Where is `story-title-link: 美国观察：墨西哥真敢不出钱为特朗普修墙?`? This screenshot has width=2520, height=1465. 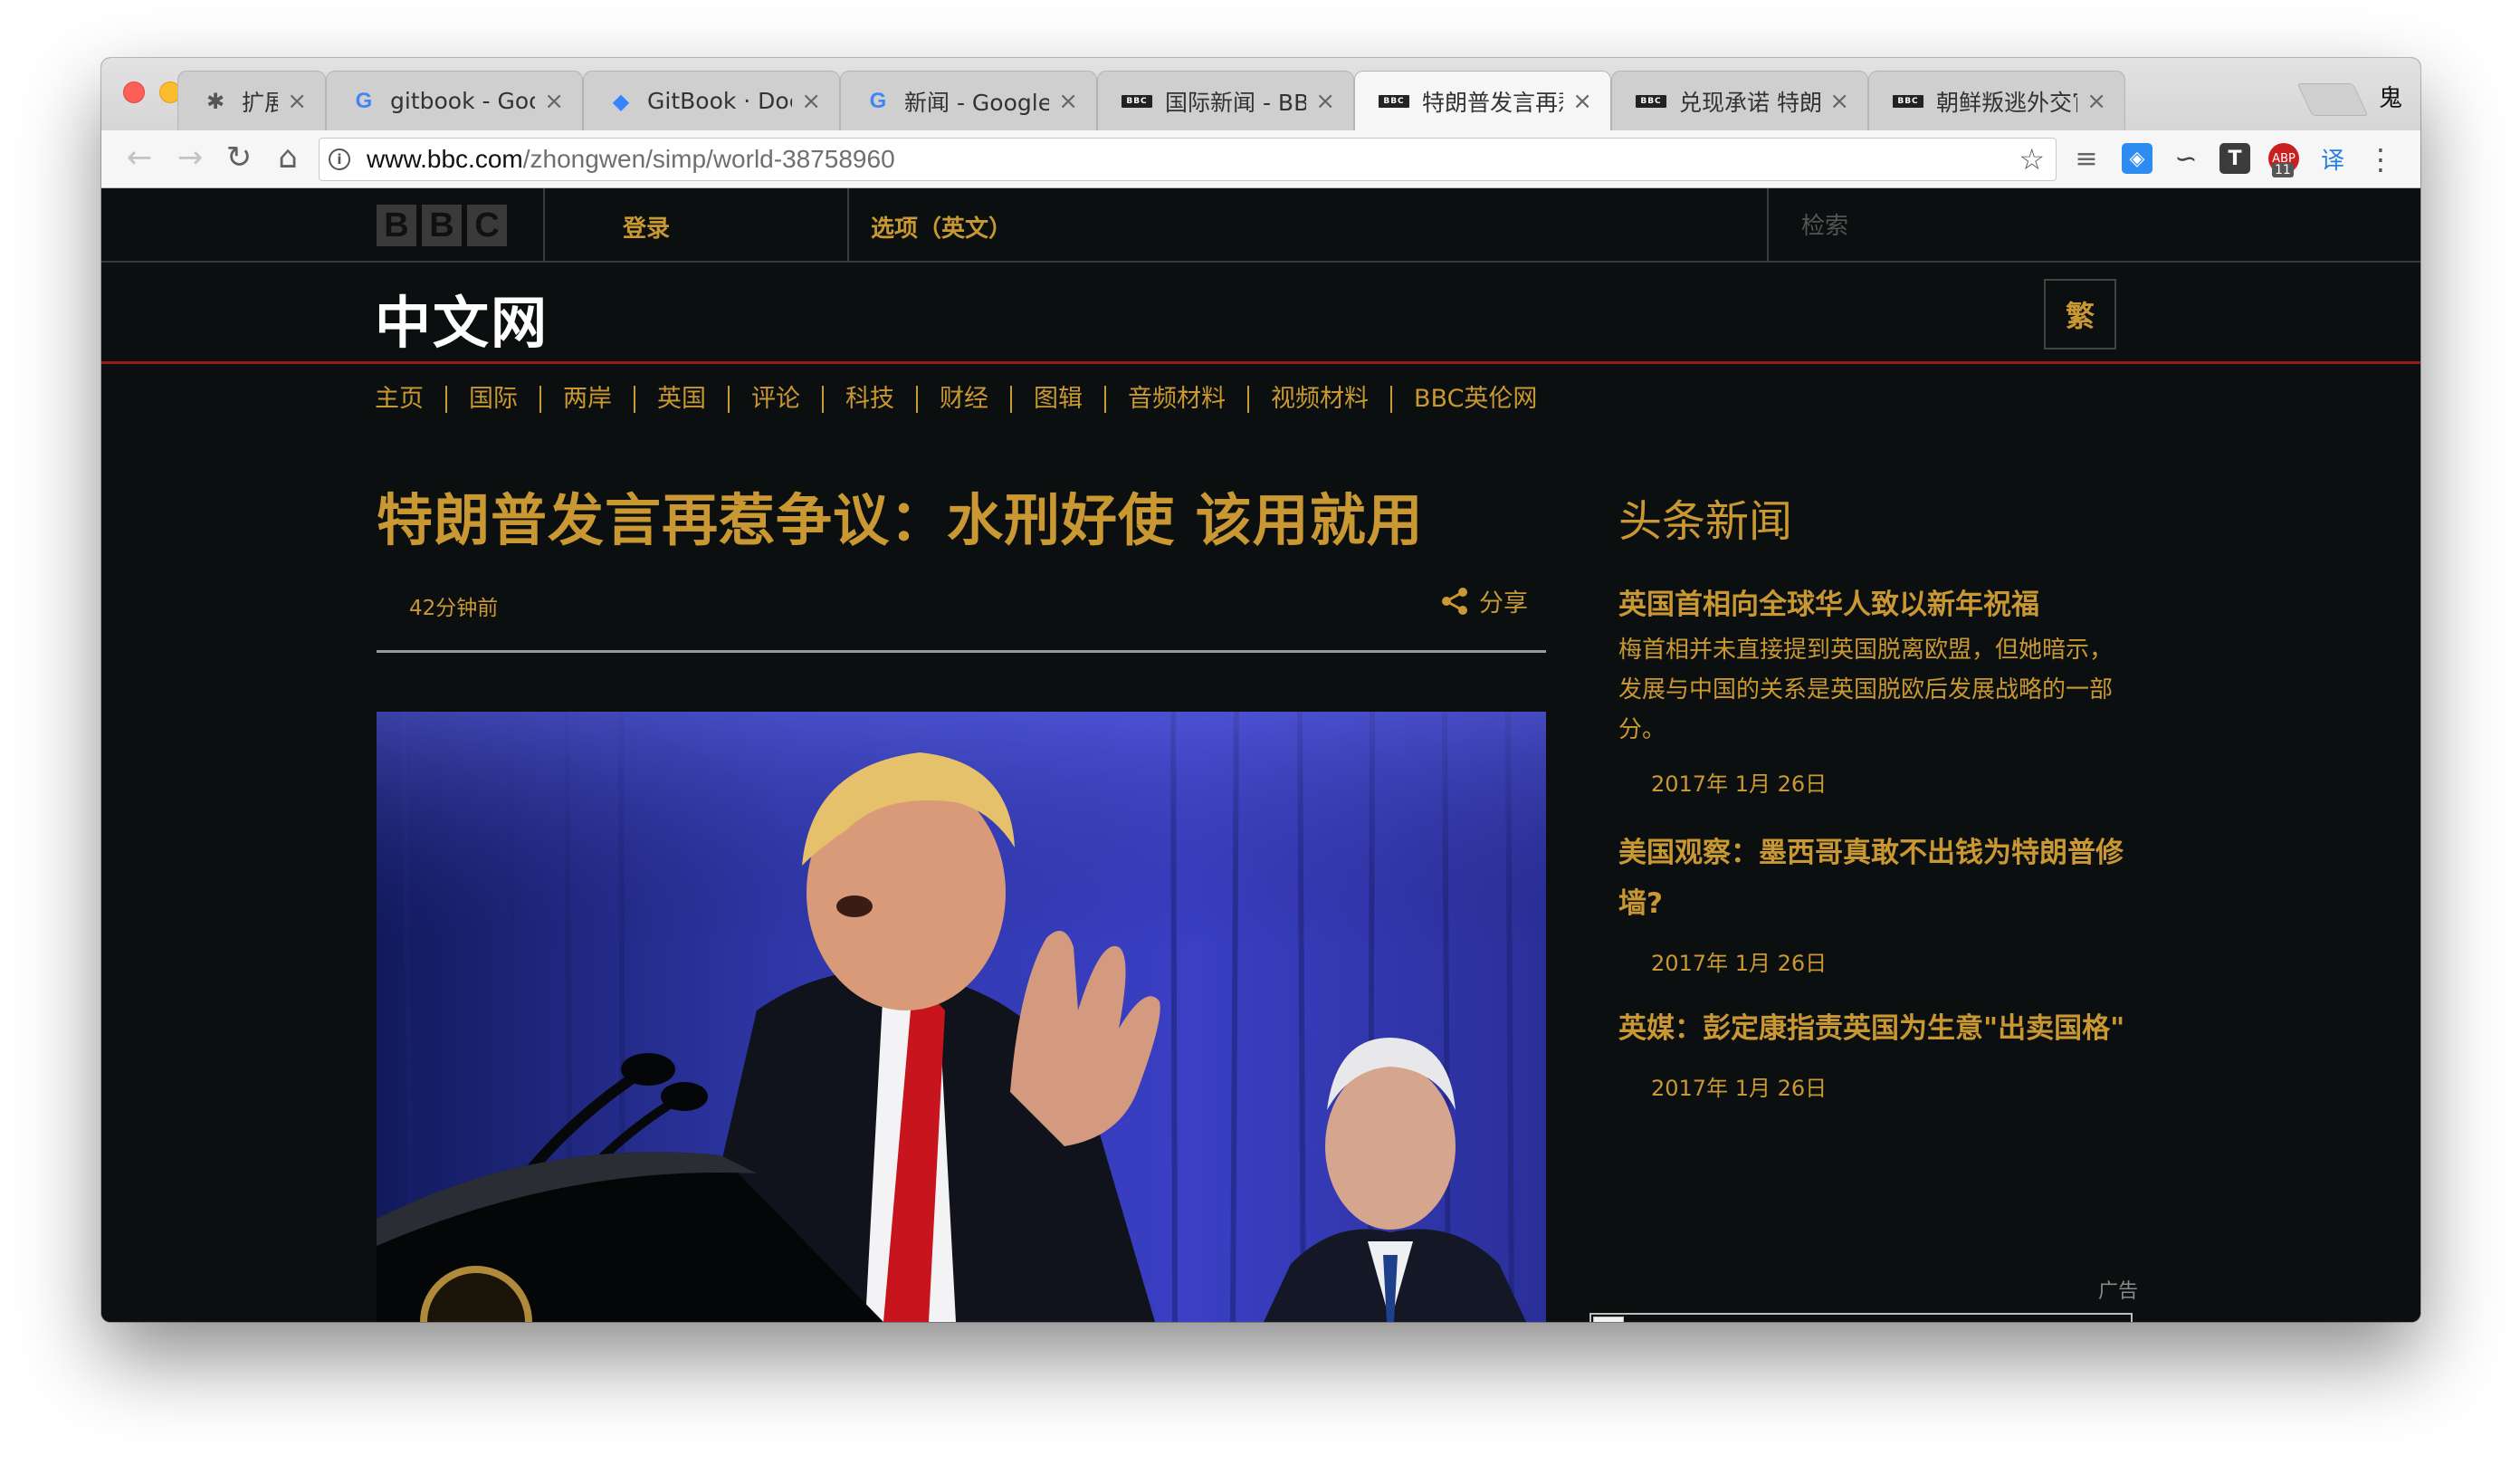 story-title-link: 美国观察：墨西哥真敢不出钱为特朗普修墙? is located at coordinates (1871, 878).